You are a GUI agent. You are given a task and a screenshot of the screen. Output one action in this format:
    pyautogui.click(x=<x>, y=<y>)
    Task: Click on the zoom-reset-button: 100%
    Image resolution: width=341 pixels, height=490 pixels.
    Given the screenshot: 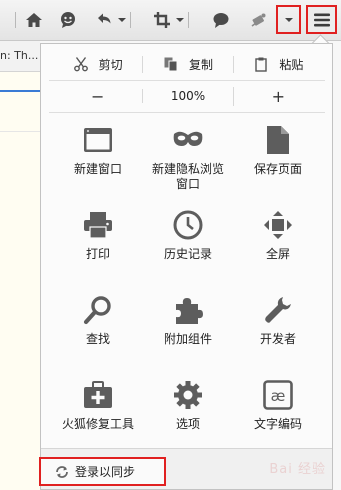 What is the action you would take?
    pyautogui.click(x=187, y=96)
    